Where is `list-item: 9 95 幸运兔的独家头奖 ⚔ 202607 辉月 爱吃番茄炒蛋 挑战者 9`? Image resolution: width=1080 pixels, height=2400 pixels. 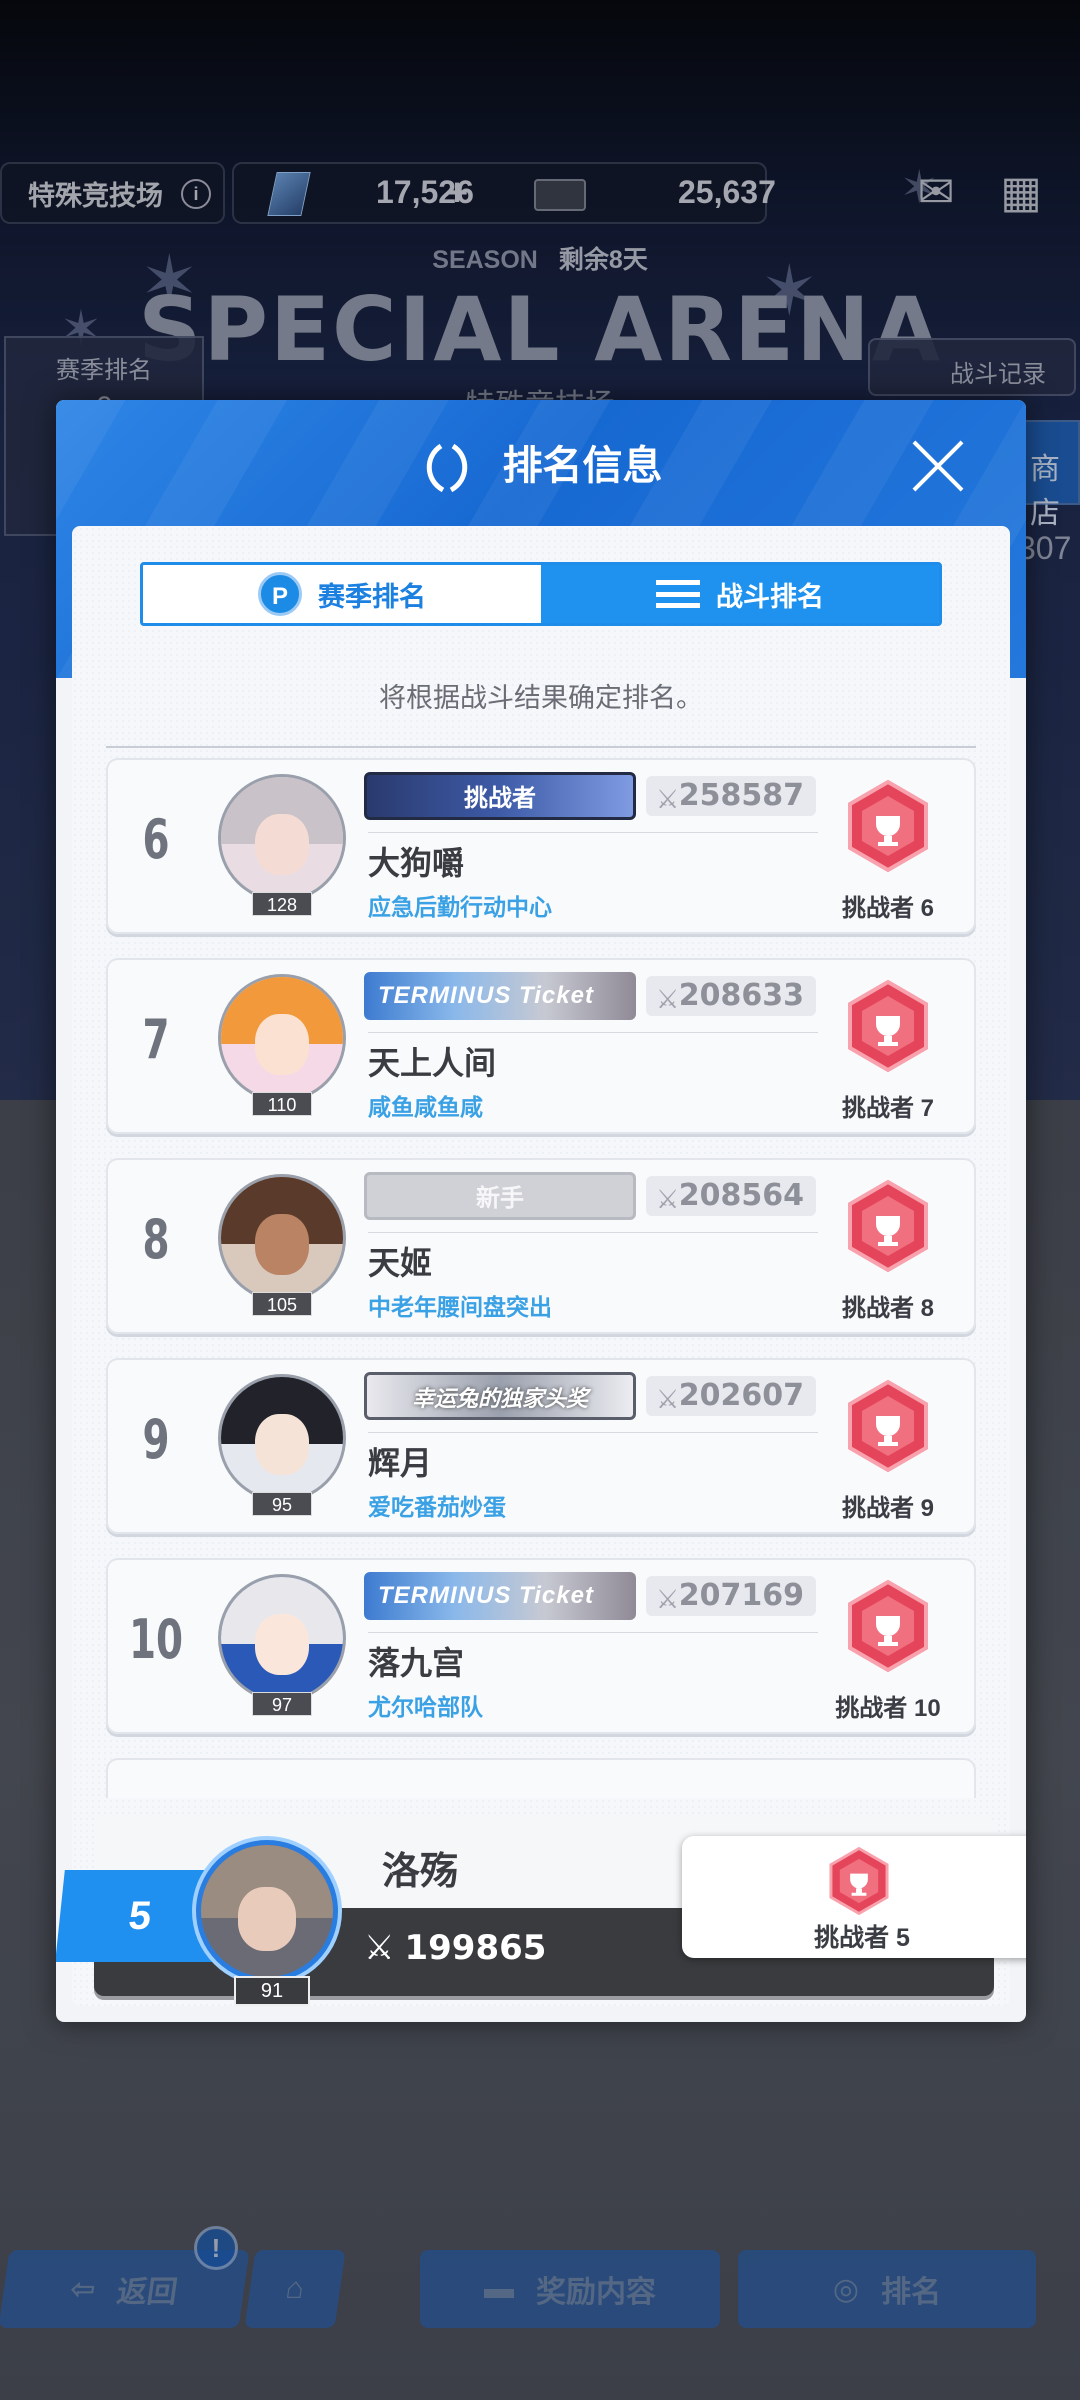 list-item: 9 95 幸运兔的独家头奖 ⚔ 202607 辉月 爱吃番茄炒蛋 挑战者 9 is located at coordinates (541, 1446).